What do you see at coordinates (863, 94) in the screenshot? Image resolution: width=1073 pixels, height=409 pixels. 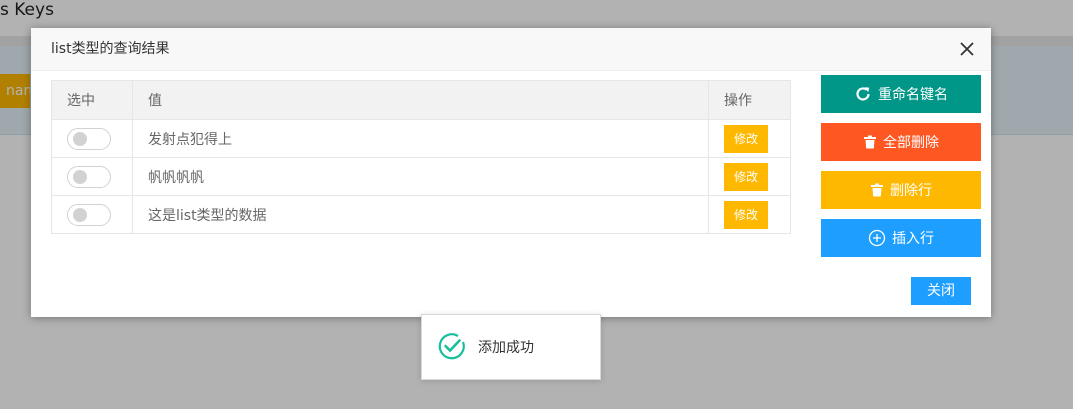 I see `refresh-icon` at bounding box center [863, 94].